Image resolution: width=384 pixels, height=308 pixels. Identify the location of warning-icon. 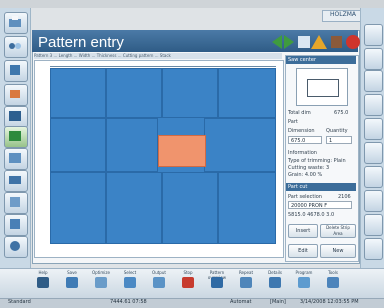
(319, 42).